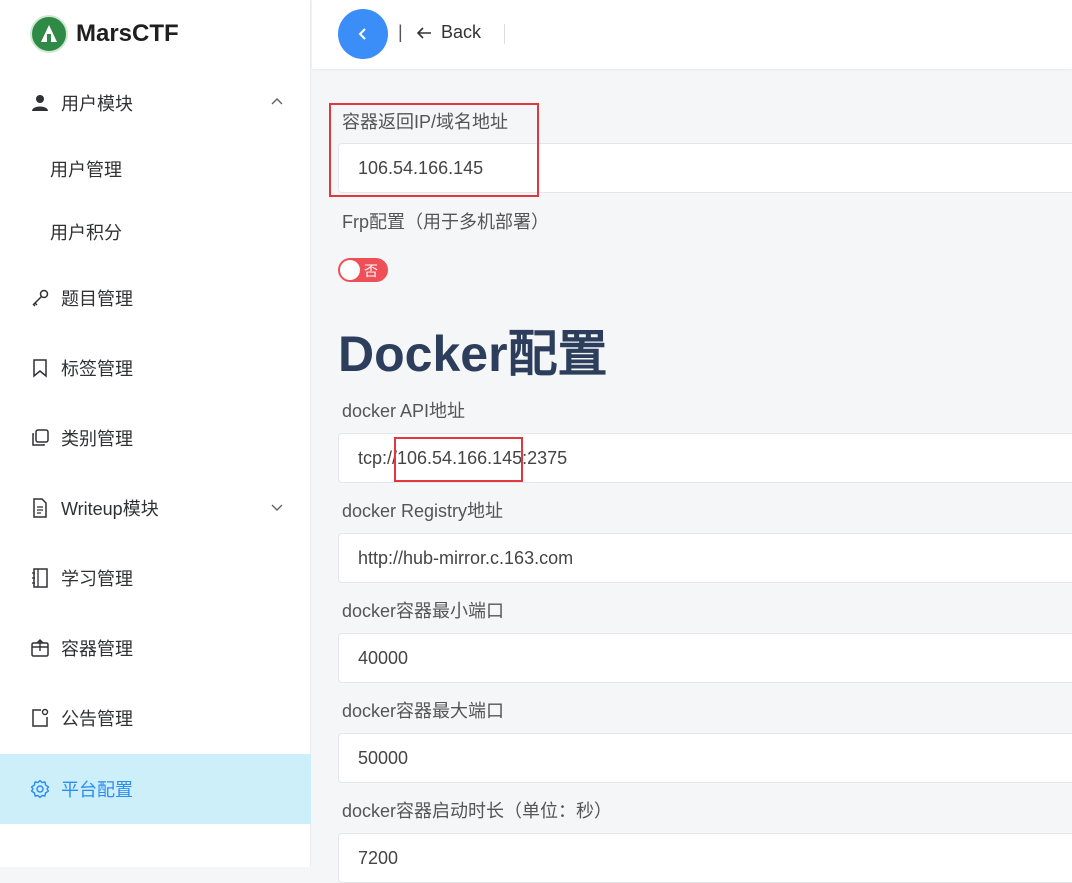 The width and height of the screenshot is (1072, 883). I want to click on max-port-input: 50000, so click(705, 758).